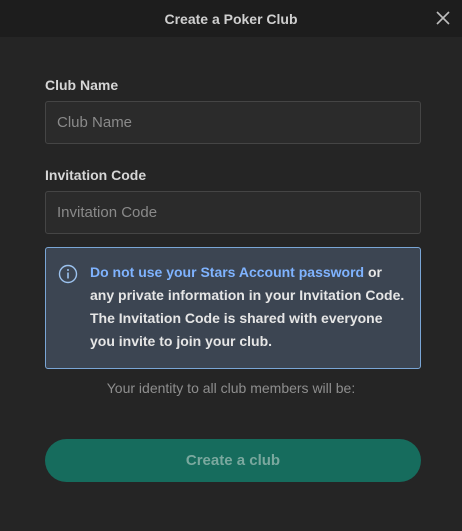 Image resolution: width=462 pixels, height=531 pixels. I want to click on info-icon, so click(68, 274).